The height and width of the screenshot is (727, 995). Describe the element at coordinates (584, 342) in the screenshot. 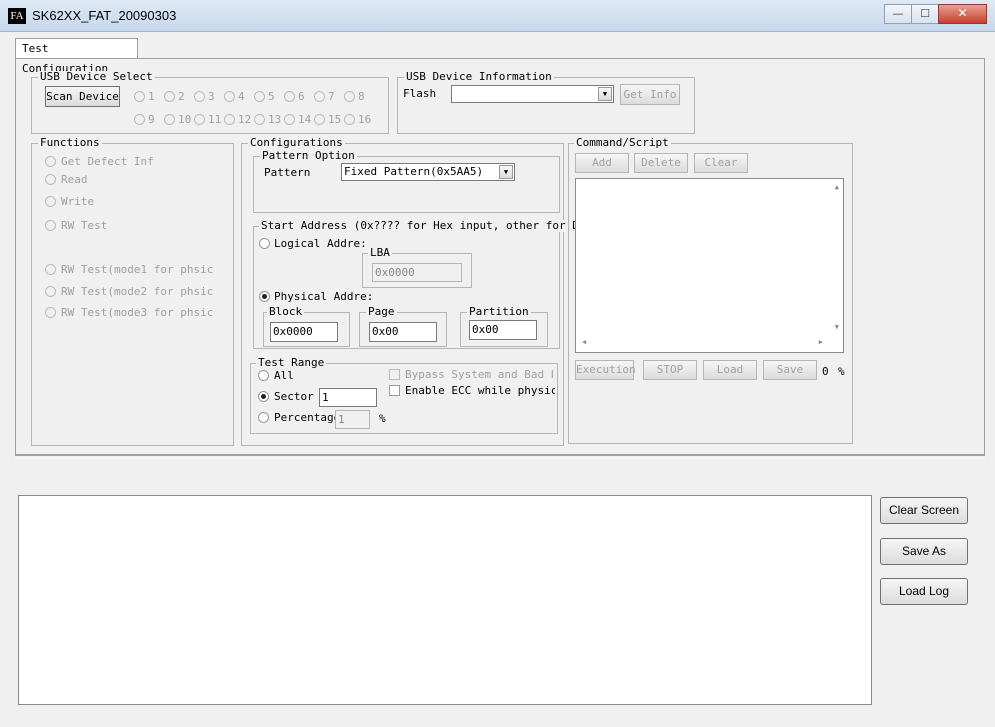

I see `scroll-left-icon: ◀` at that location.